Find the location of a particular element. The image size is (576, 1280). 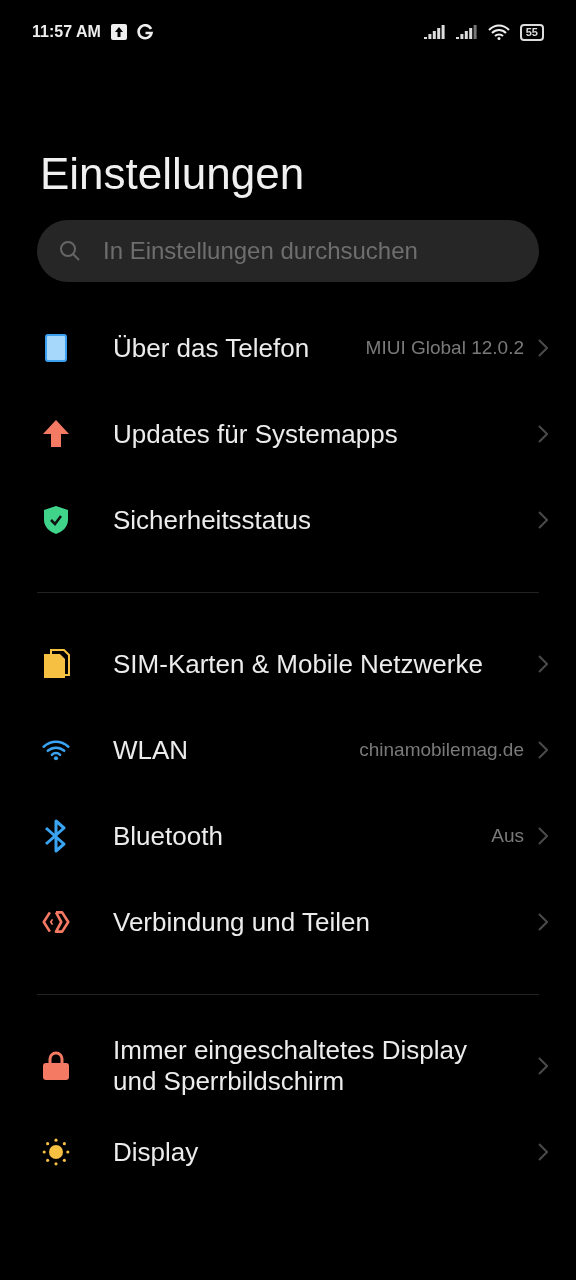

settings-item: SIM-Karten & Mobile Netzwerke is located at coordinates (288, 664).